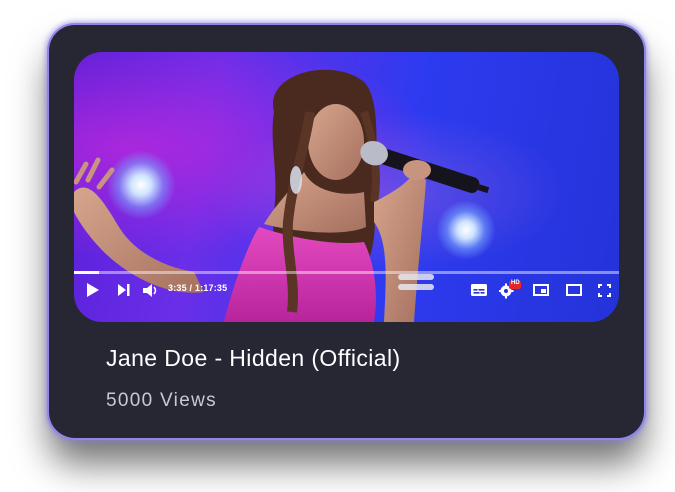  Describe the element at coordinates (515, 283) in the screenshot. I see `hd-badge: HD` at that location.